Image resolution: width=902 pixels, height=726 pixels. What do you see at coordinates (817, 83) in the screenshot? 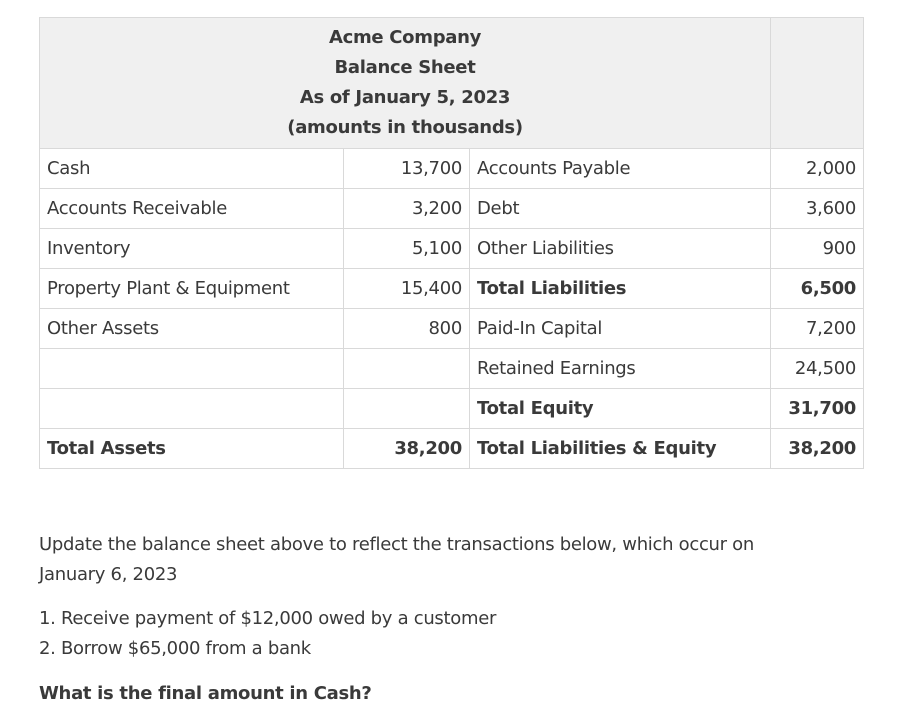
I see `table-header-corner` at bounding box center [817, 83].